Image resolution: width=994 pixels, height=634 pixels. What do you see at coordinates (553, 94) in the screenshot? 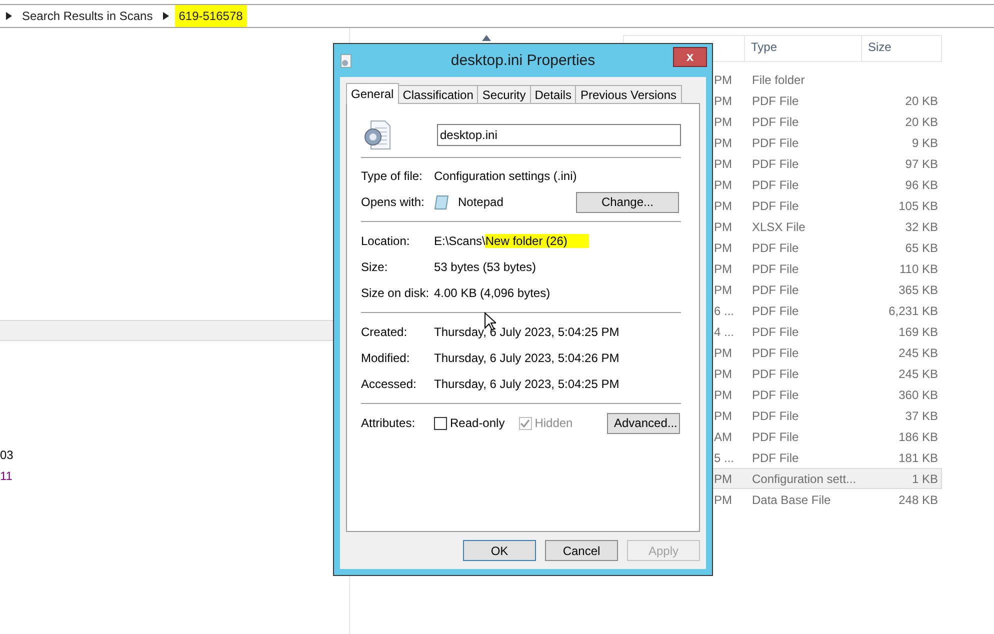
I see `tab: Details` at bounding box center [553, 94].